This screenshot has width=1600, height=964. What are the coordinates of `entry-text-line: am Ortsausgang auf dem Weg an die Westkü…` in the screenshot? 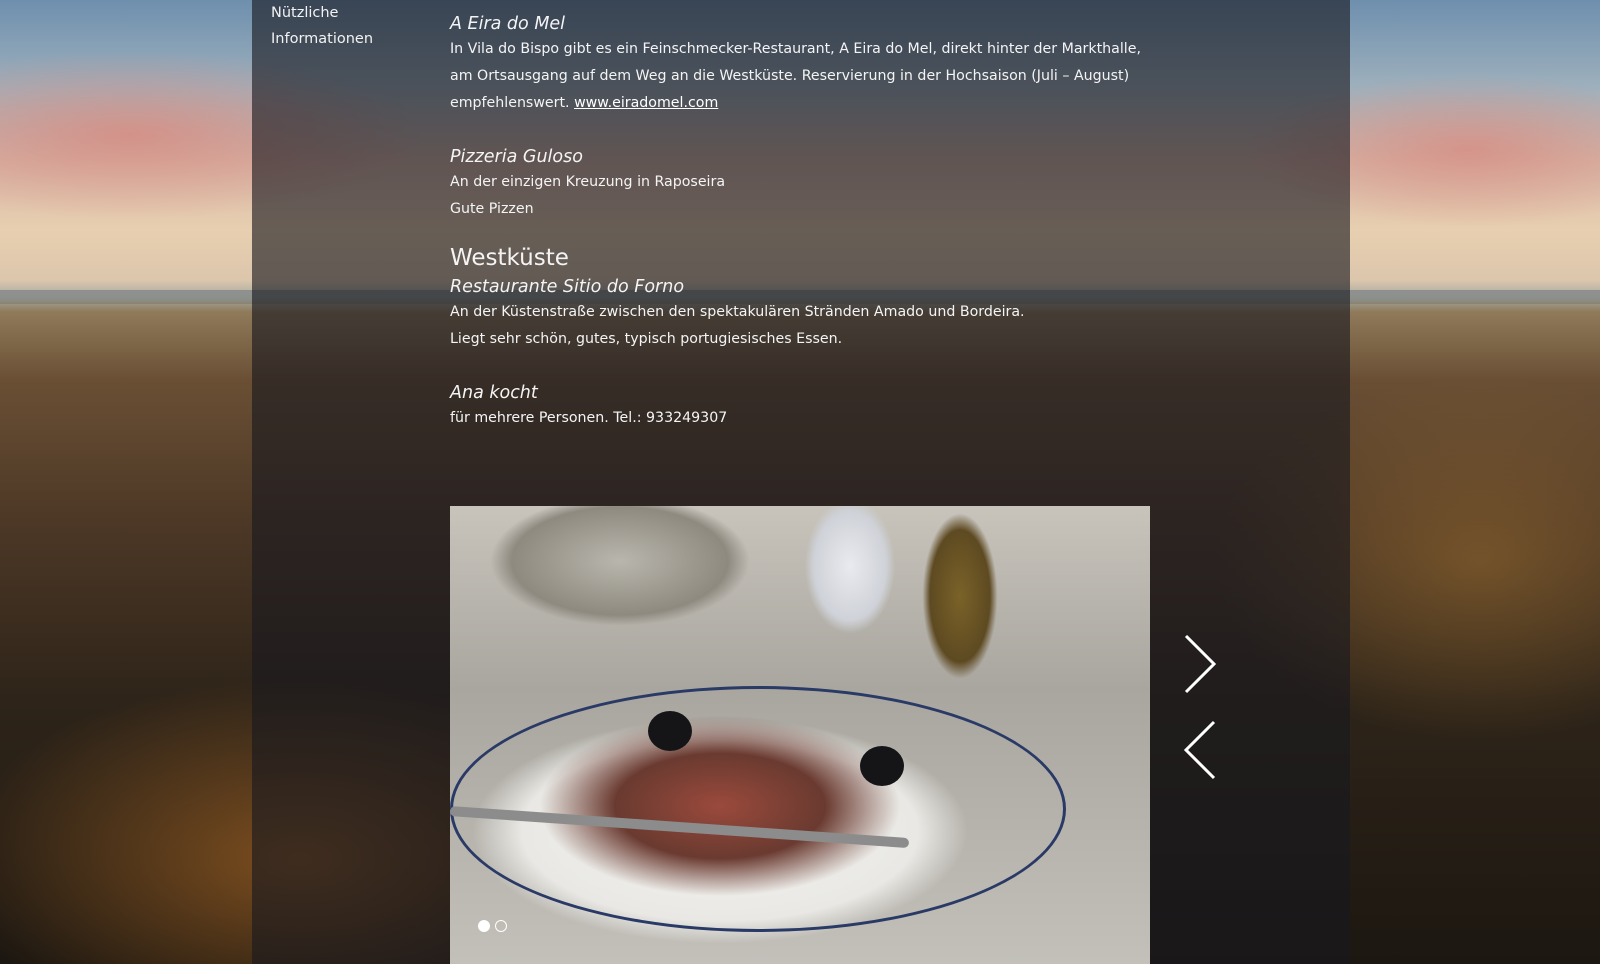 It's located at (790, 76).